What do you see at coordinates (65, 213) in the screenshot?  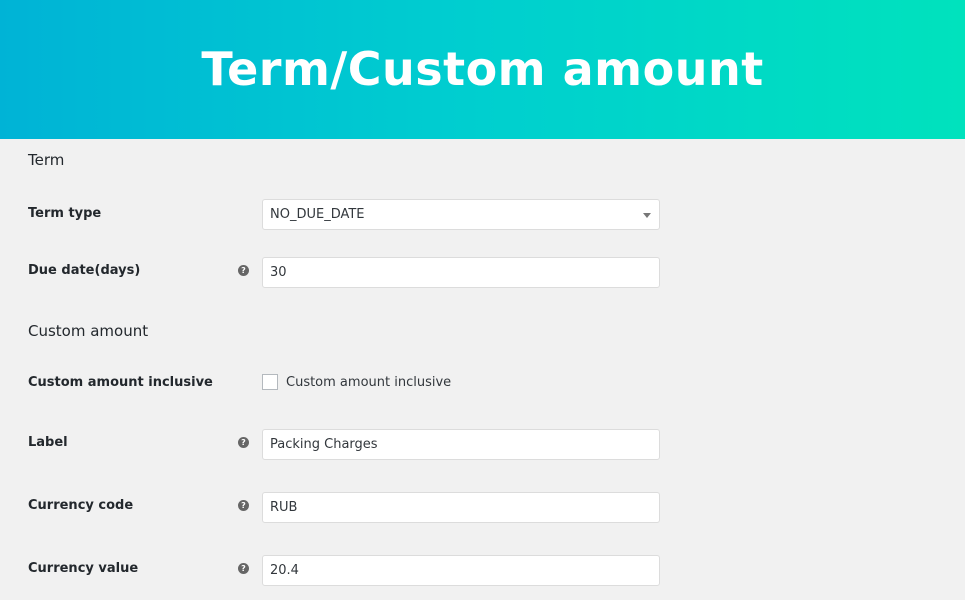 I see `term-type-label: Term type` at bounding box center [65, 213].